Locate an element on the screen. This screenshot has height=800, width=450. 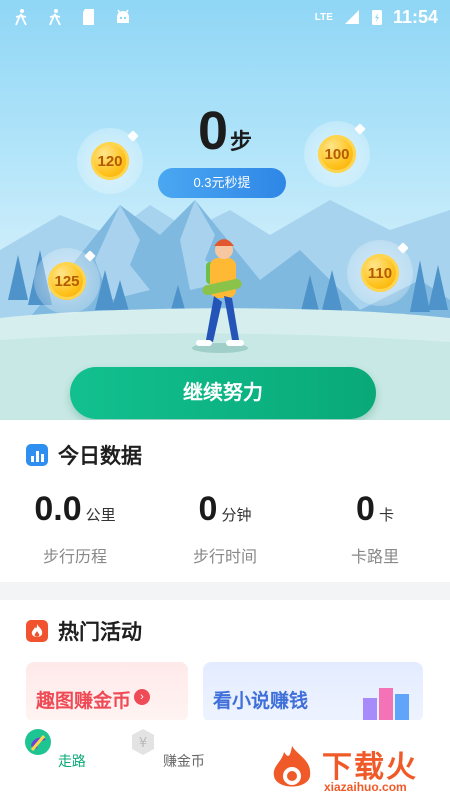
activity-label: 看小说赚钱 is located at coordinates (261, 701).